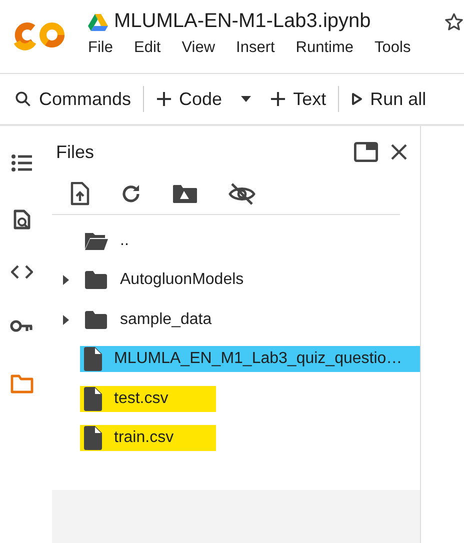 Image resolution: width=464 pixels, height=543 pixels. I want to click on hidden-eye-icon, so click(242, 194).